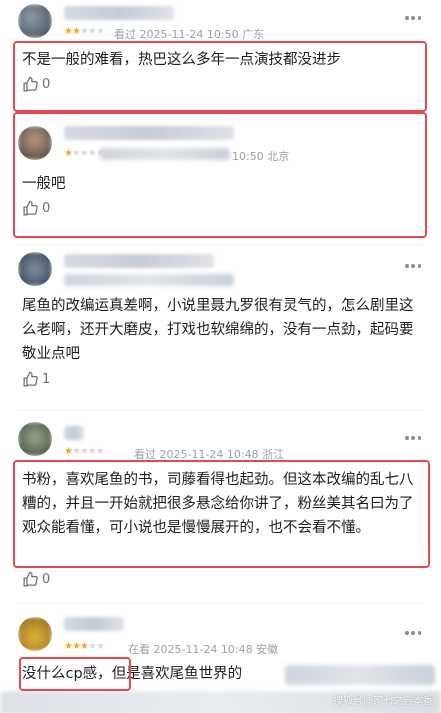  What do you see at coordinates (67, 674) in the screenshot?
I see `comment-text-part-1: 没什么cp感，` at bounding box center [67, 674].